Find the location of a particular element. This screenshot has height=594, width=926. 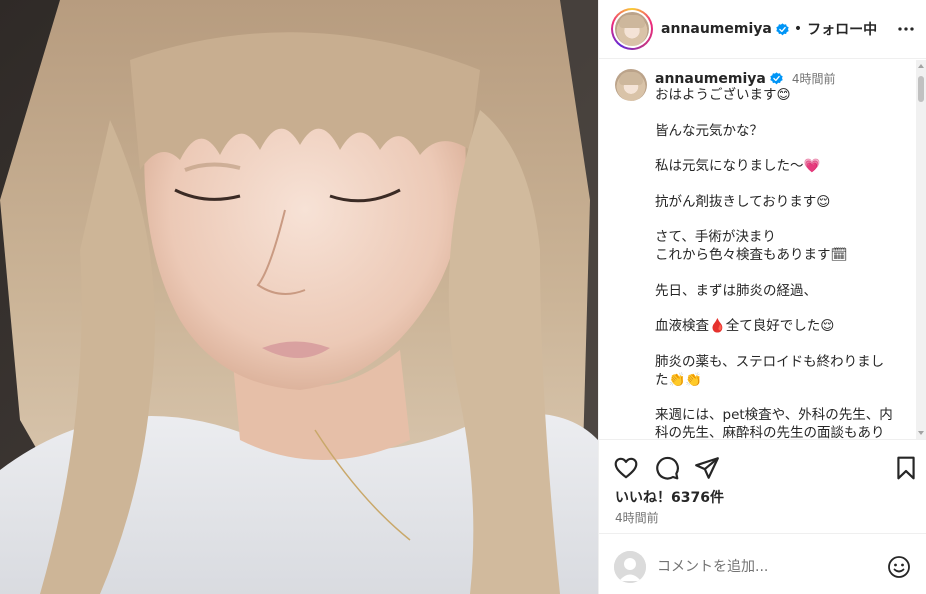

caption-line: た👏👏 is located at coordinates (679, 379).